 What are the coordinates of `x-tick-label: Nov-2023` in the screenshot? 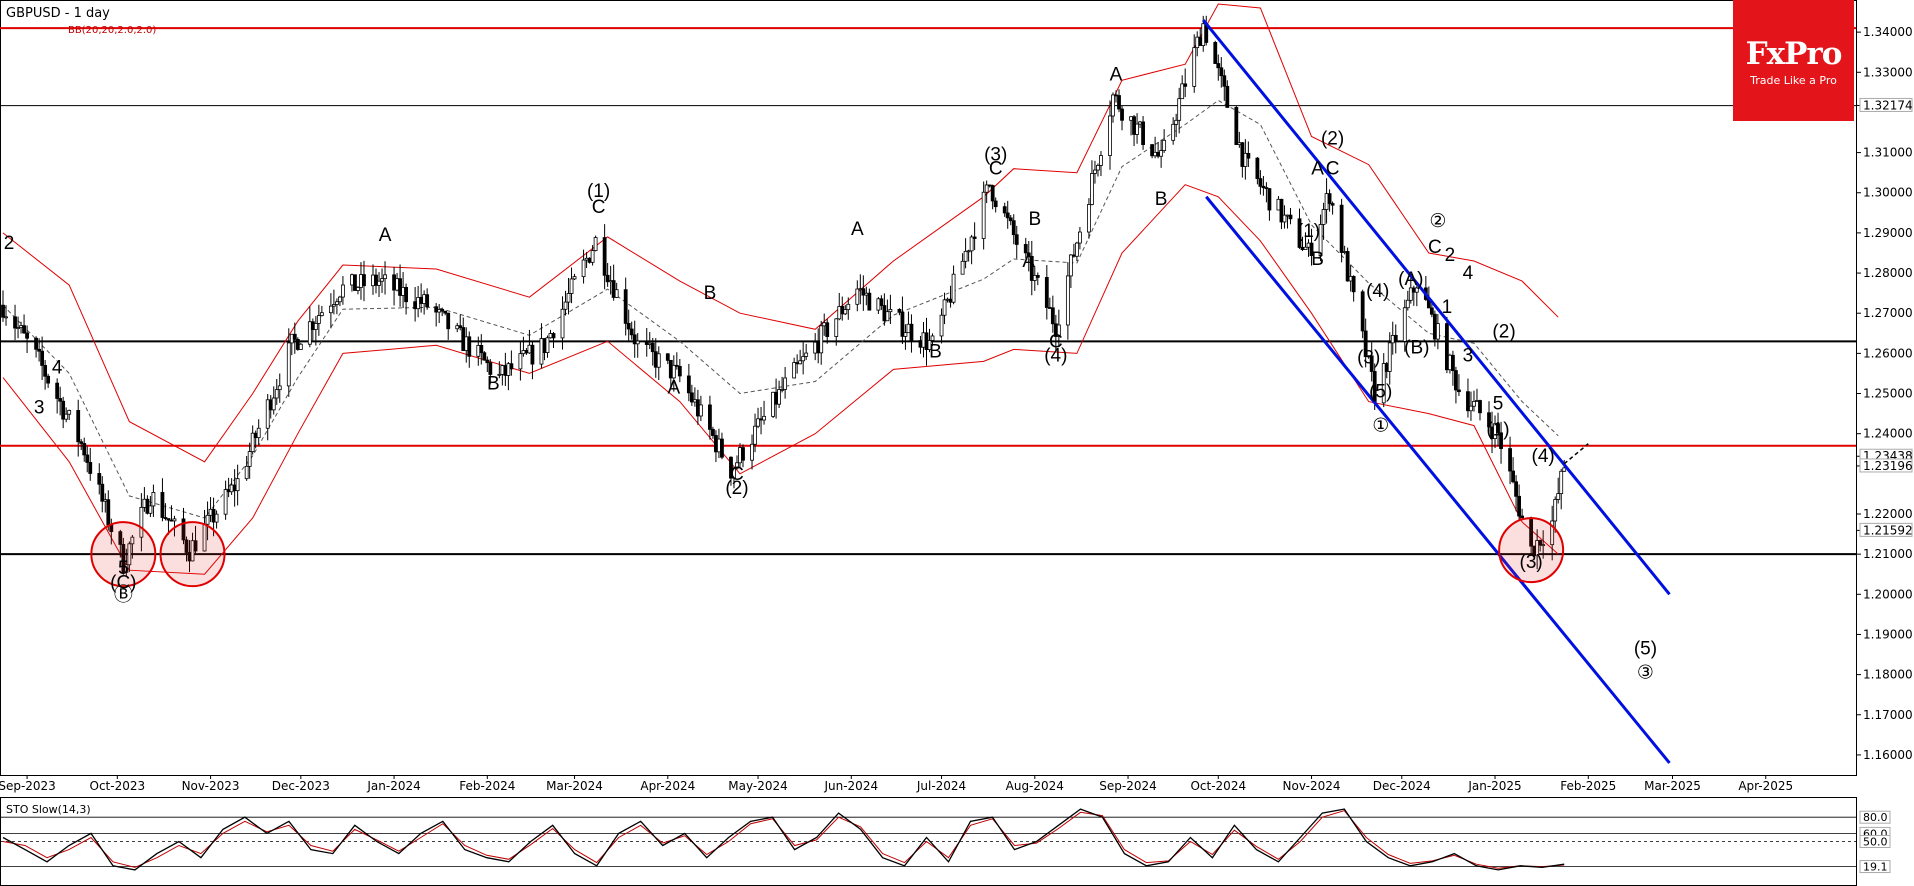 It's located at (211, 786).